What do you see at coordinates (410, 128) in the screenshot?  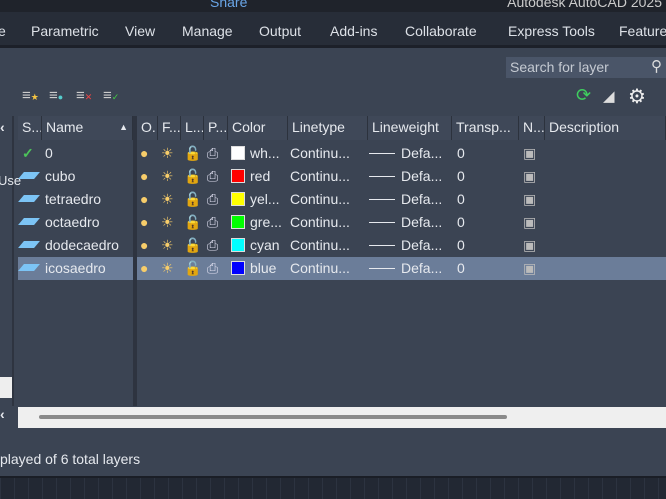 I see `col-lineweight: Lineweight` at bounding box center [410, 128].